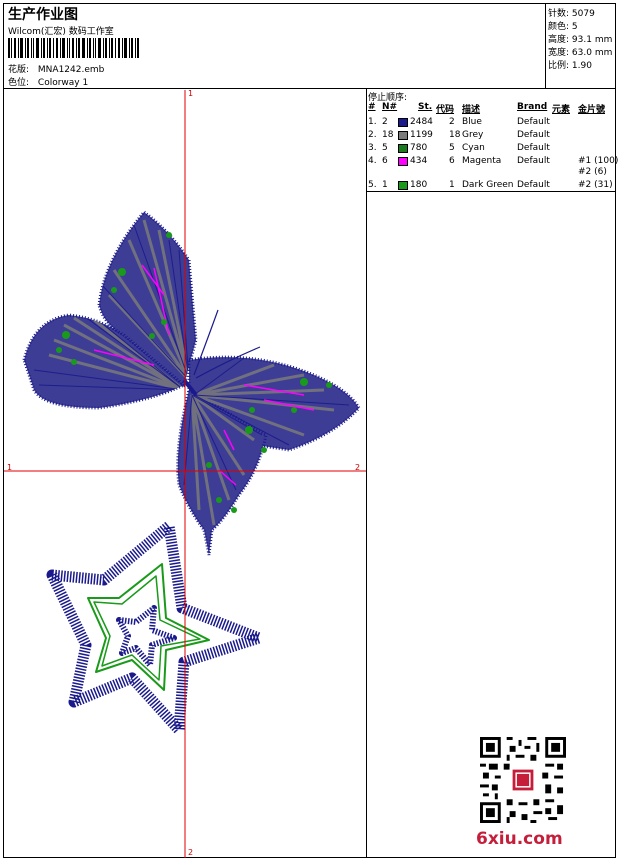 This screenshot has height=860, width=620. What do you see at coordinates (73, 48) in the screenshot?
I see `barcode-icon` at bounding box center [73, 48].